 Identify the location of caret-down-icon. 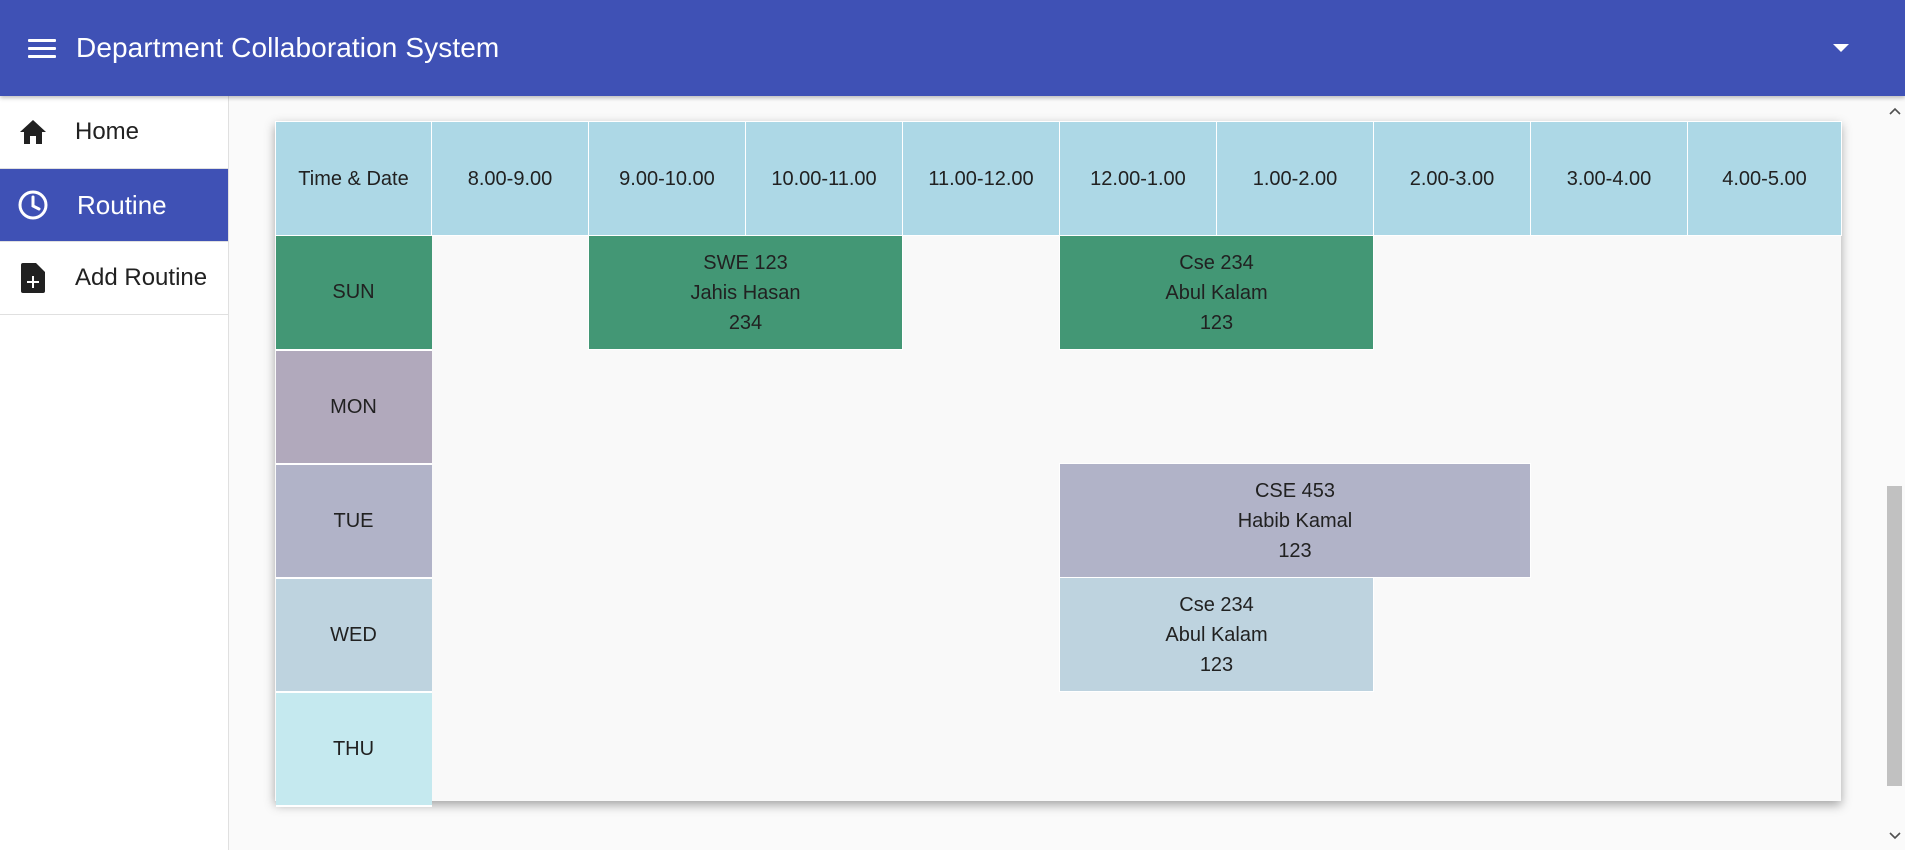
(1841, 48).